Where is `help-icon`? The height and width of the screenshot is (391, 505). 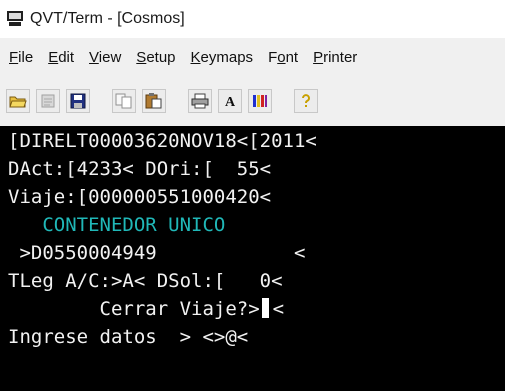
help-icon is located at coordinates (306, 101).